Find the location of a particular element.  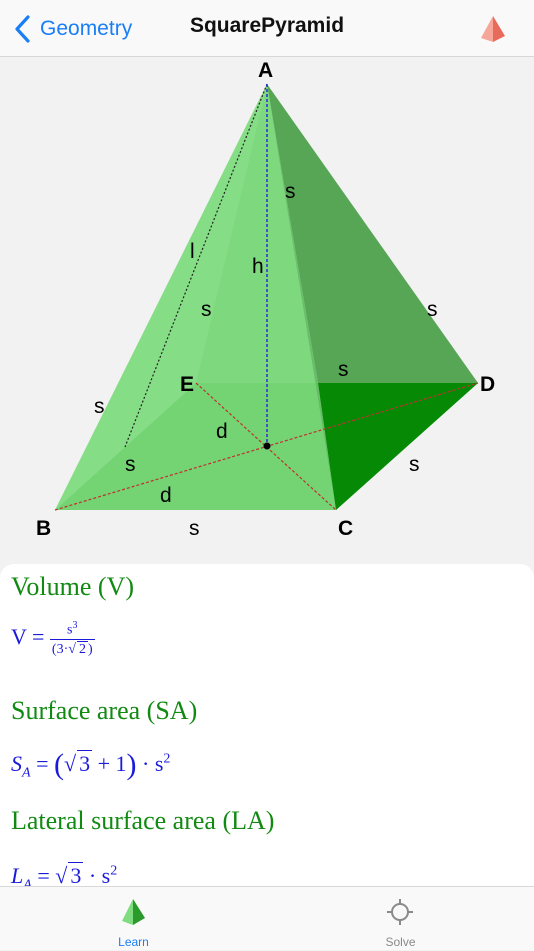

label-height: h is located at coordinates (258, 266).